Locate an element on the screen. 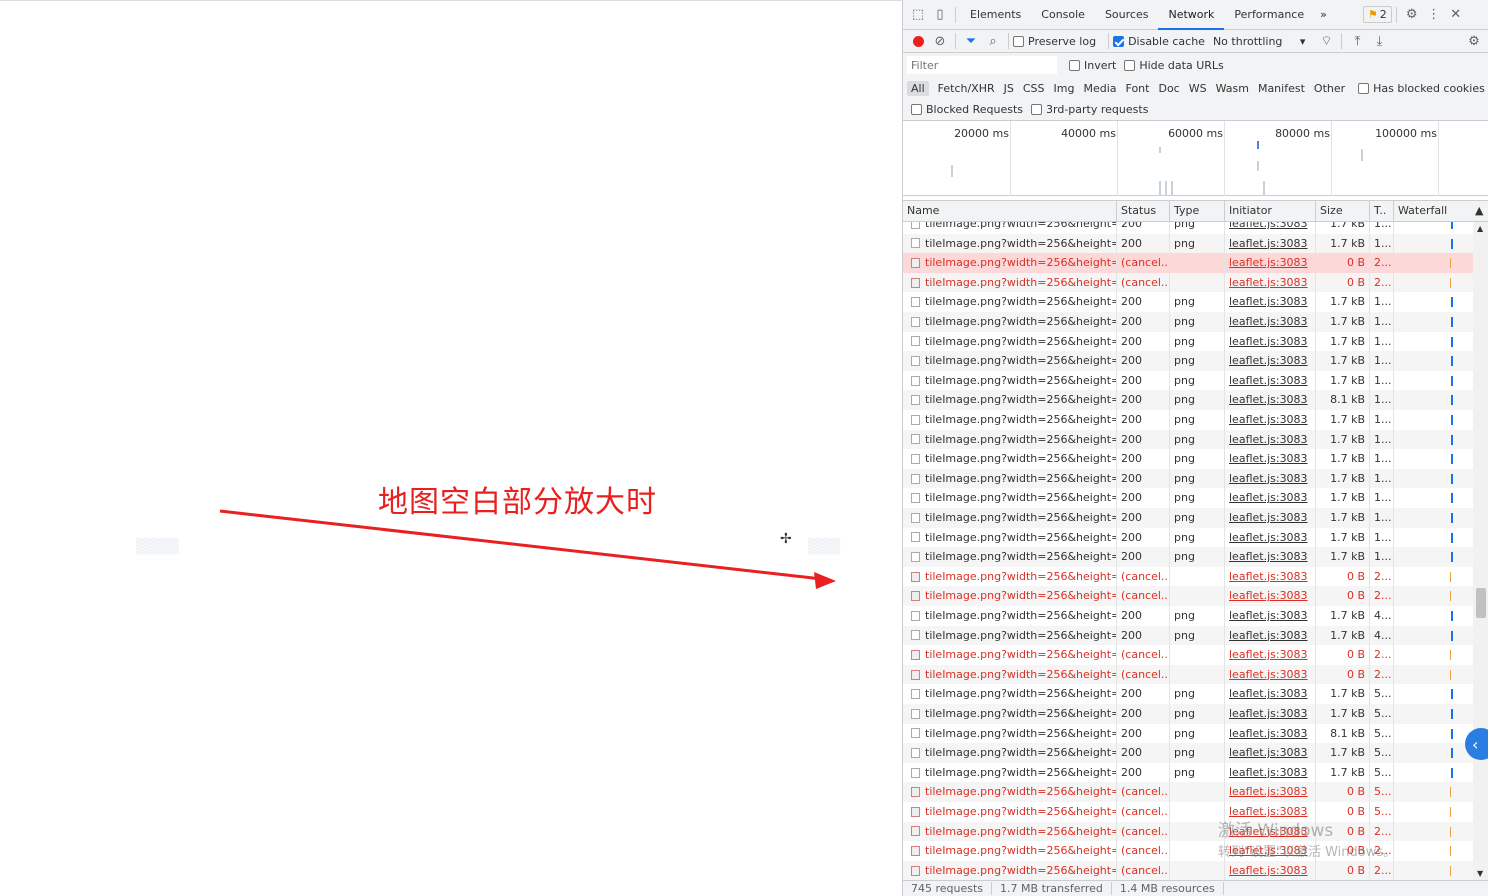 The image size is (1488, 896). disable-cache-checkbox: Disable cache is located at coordinates (1159, 41).